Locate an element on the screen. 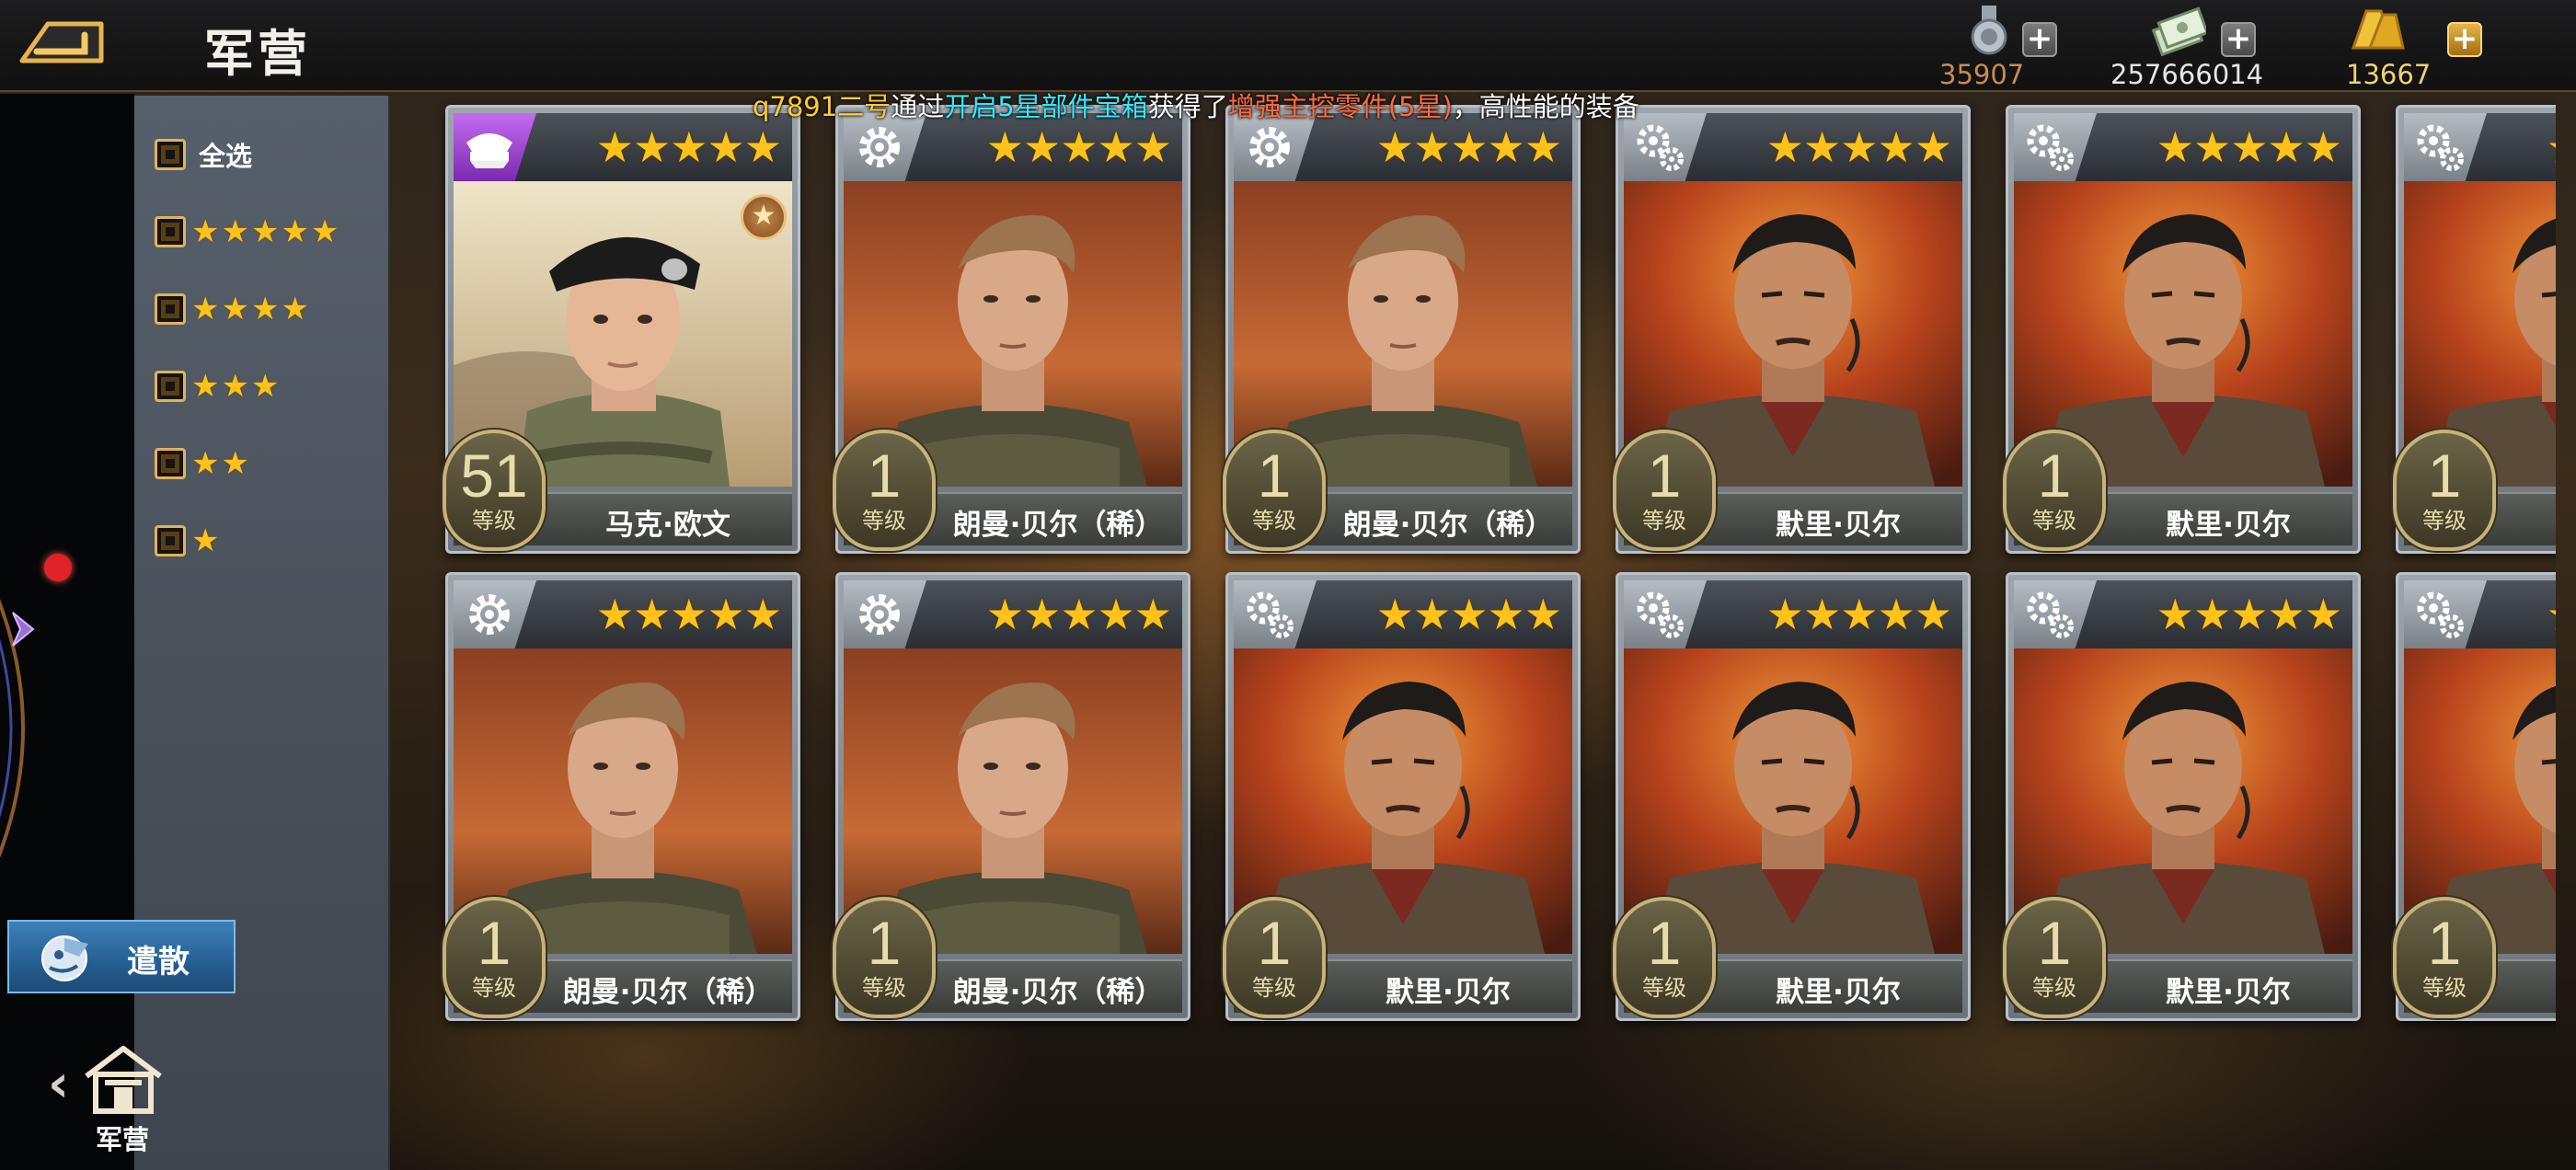 The height and width of the screenshot is (1170, 2576). top-bar: 军营 + 35907 + 257666014 + 13667 is located at coordinates (1288, 46).